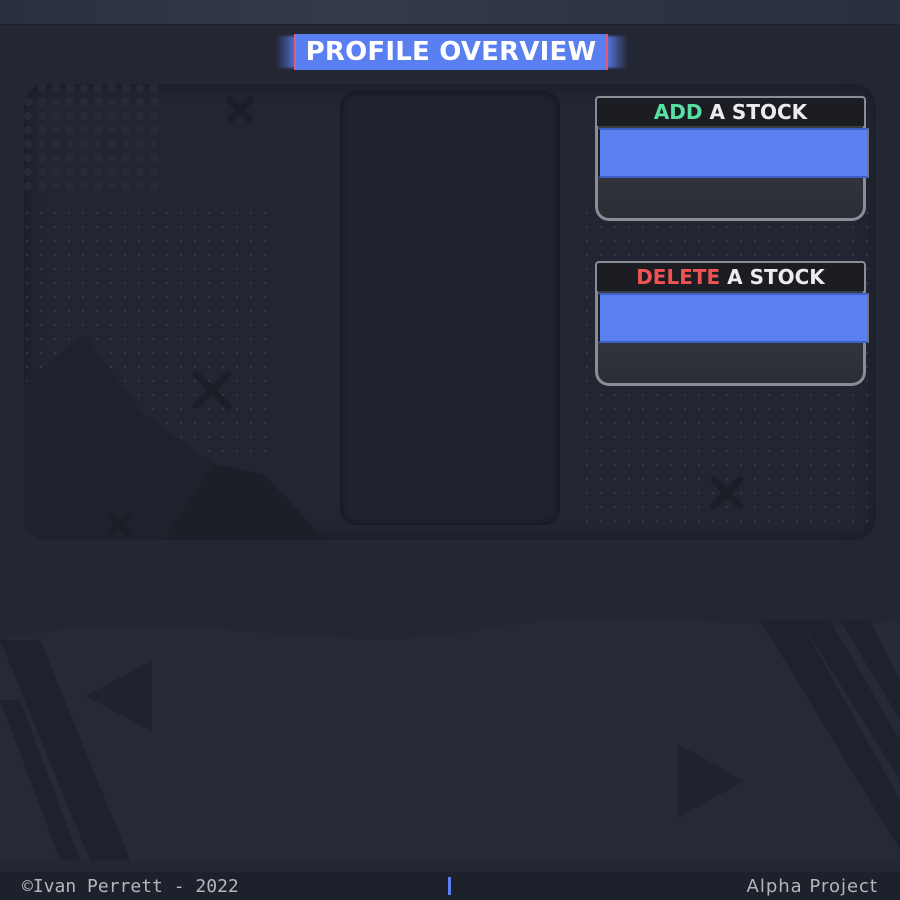  What do you see at coordinates (678, 277) in the screenshot?
I see `delete-word: DELETE` at bounding box center [678, 277].